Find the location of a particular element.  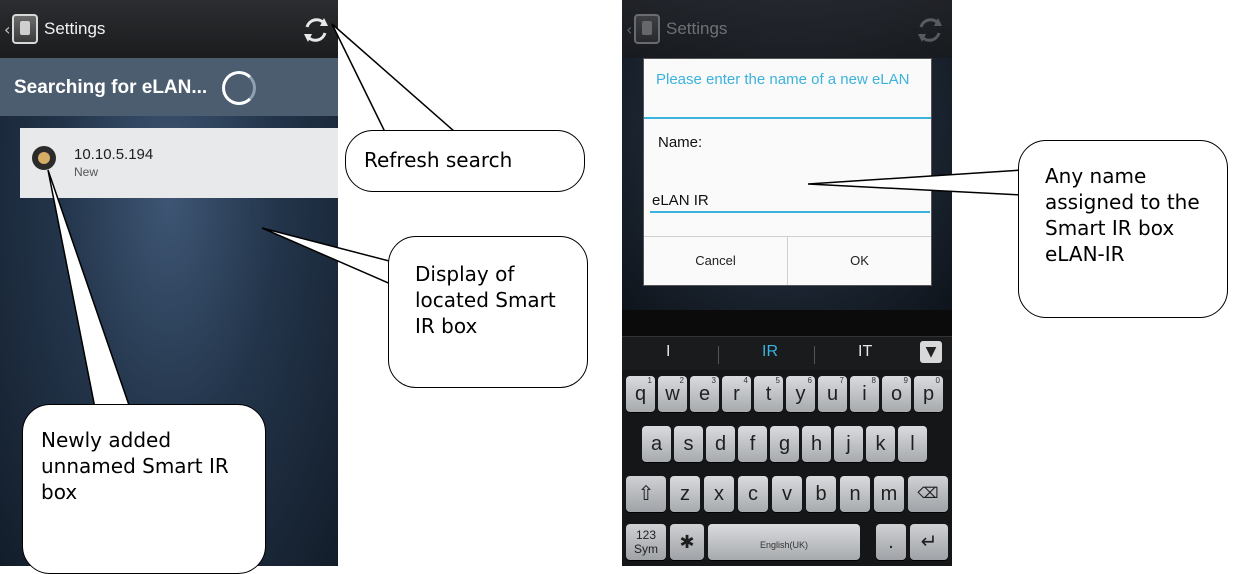

shift-key-icon: ⇧ is located at coordinates (646, 494).